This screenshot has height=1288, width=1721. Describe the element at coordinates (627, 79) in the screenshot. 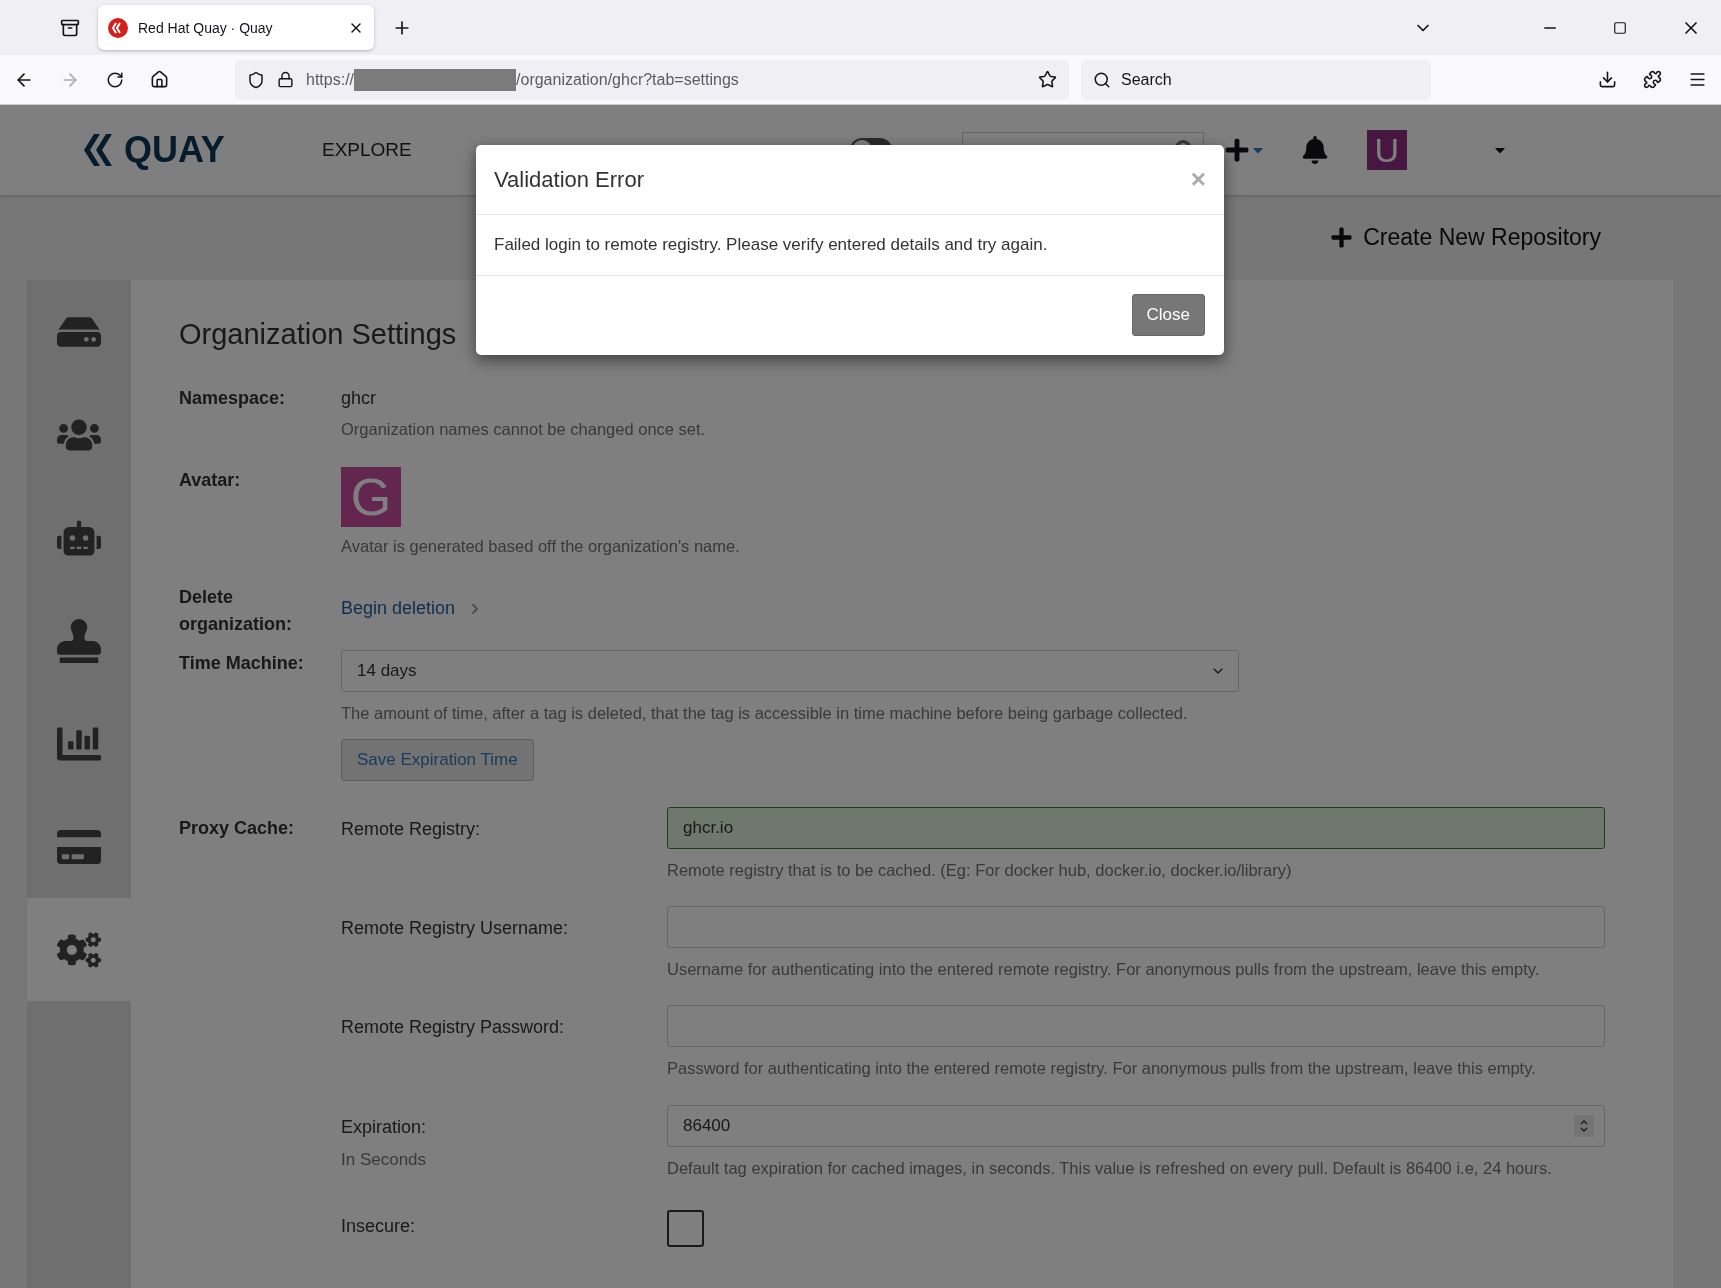

I see `url-text: /organization/ghcr?tab=settings` at that location.